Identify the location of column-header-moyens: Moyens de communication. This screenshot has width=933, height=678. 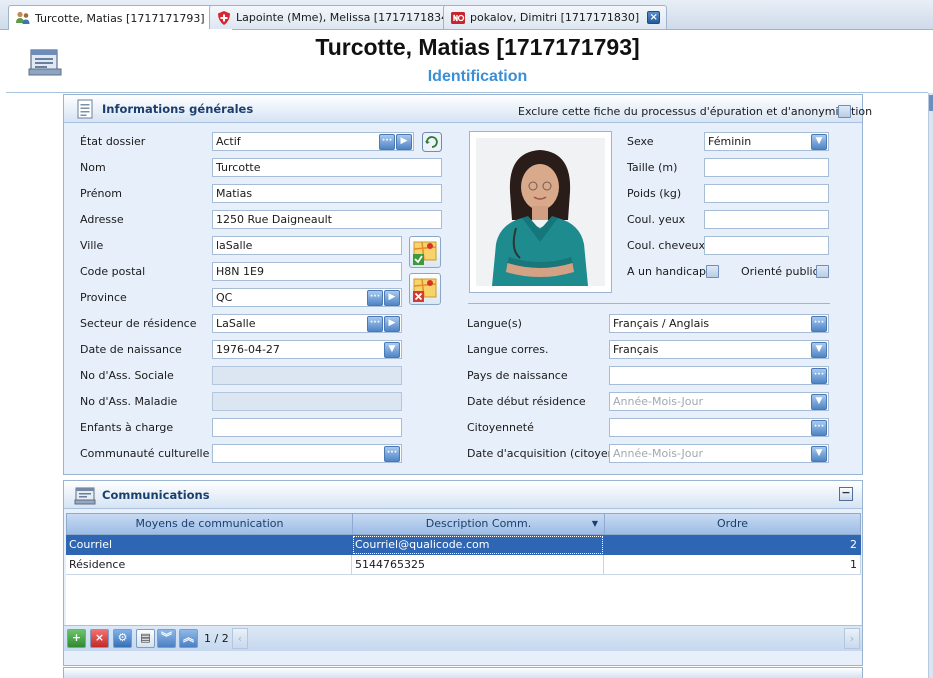
(209, 524).